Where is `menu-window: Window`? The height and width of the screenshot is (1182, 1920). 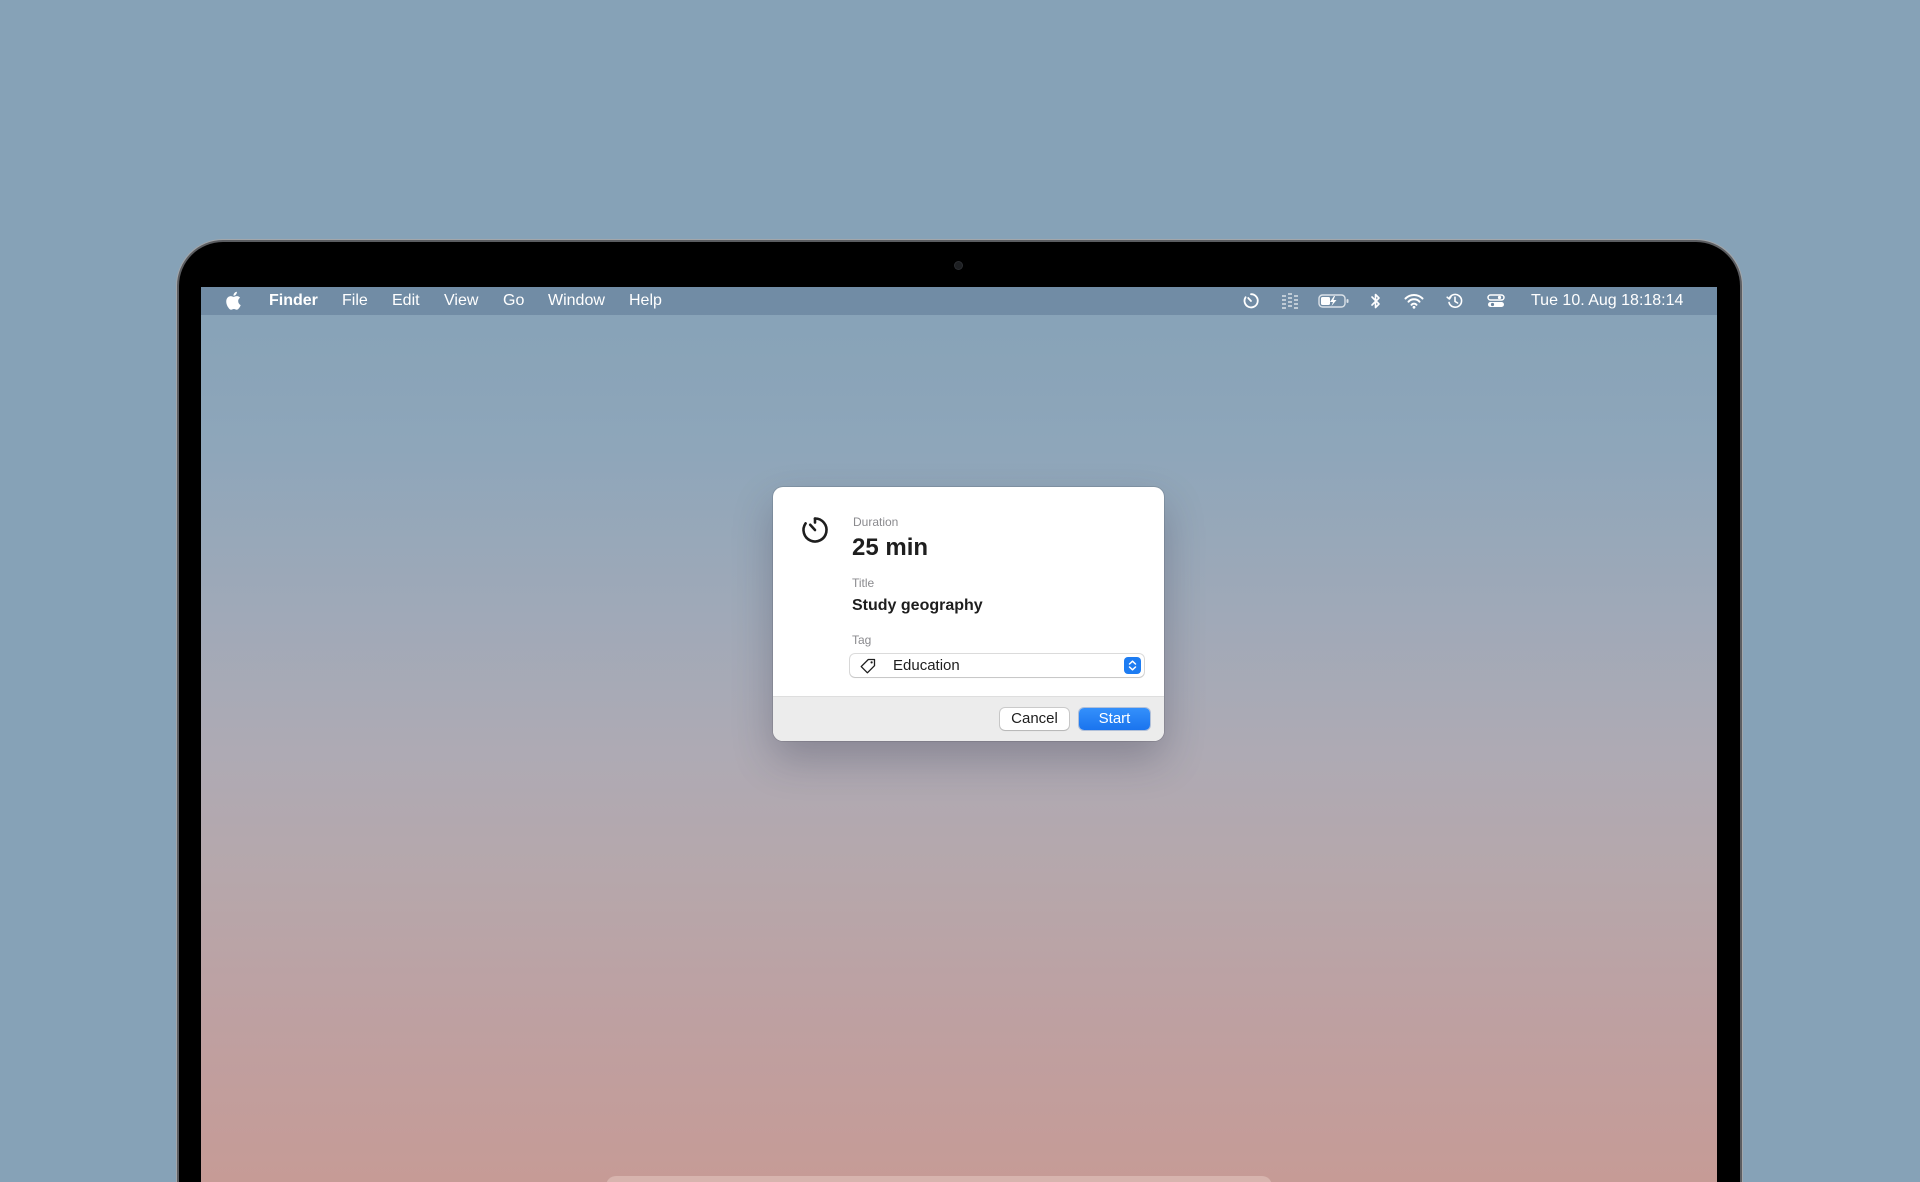 menu-window: Window is located at coordinates (576, 301).